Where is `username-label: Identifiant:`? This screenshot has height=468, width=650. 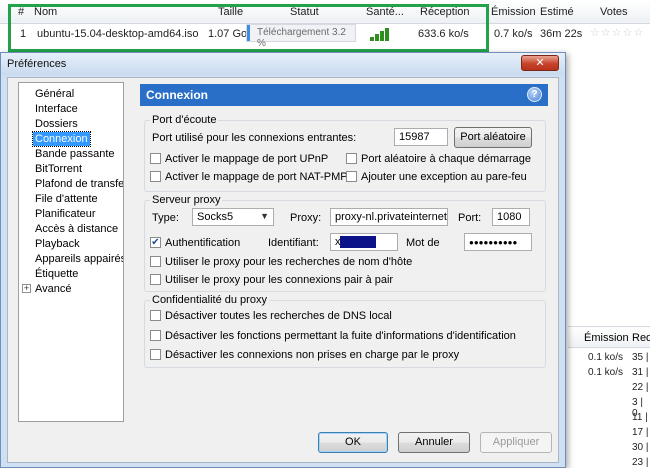
username-label: Identifiant: is located at coordinates (293, 243).